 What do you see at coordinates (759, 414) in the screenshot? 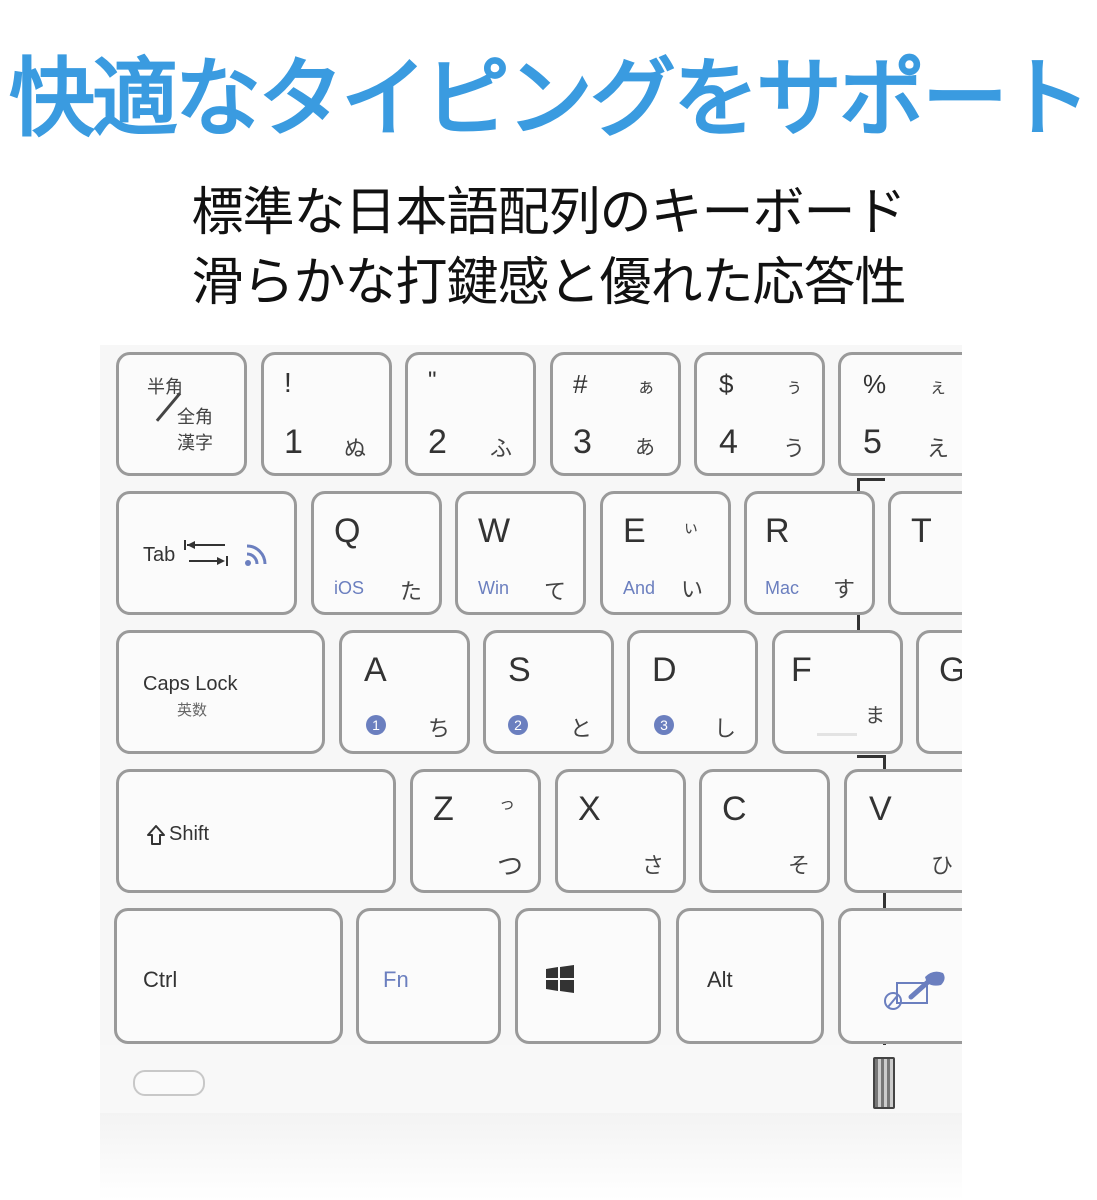
I see `key-4: $ ぅ 4 う` at bounding box center [759, 414].